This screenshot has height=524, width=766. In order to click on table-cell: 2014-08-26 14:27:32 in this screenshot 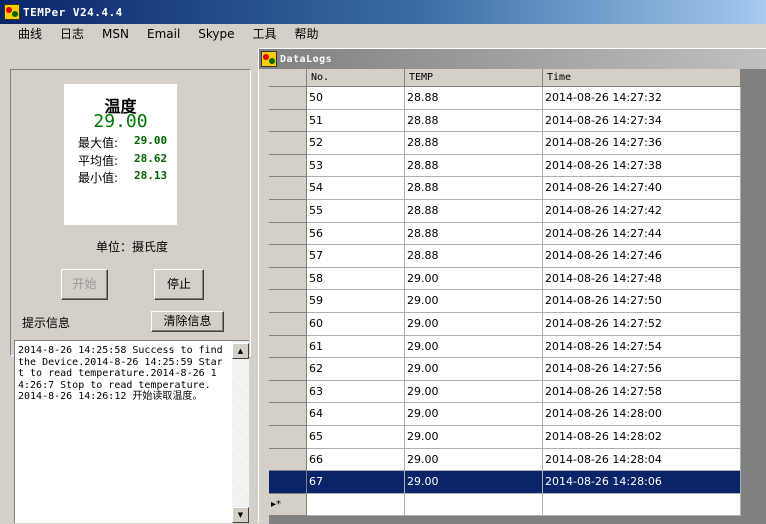, I will do `click(642, 98)`.